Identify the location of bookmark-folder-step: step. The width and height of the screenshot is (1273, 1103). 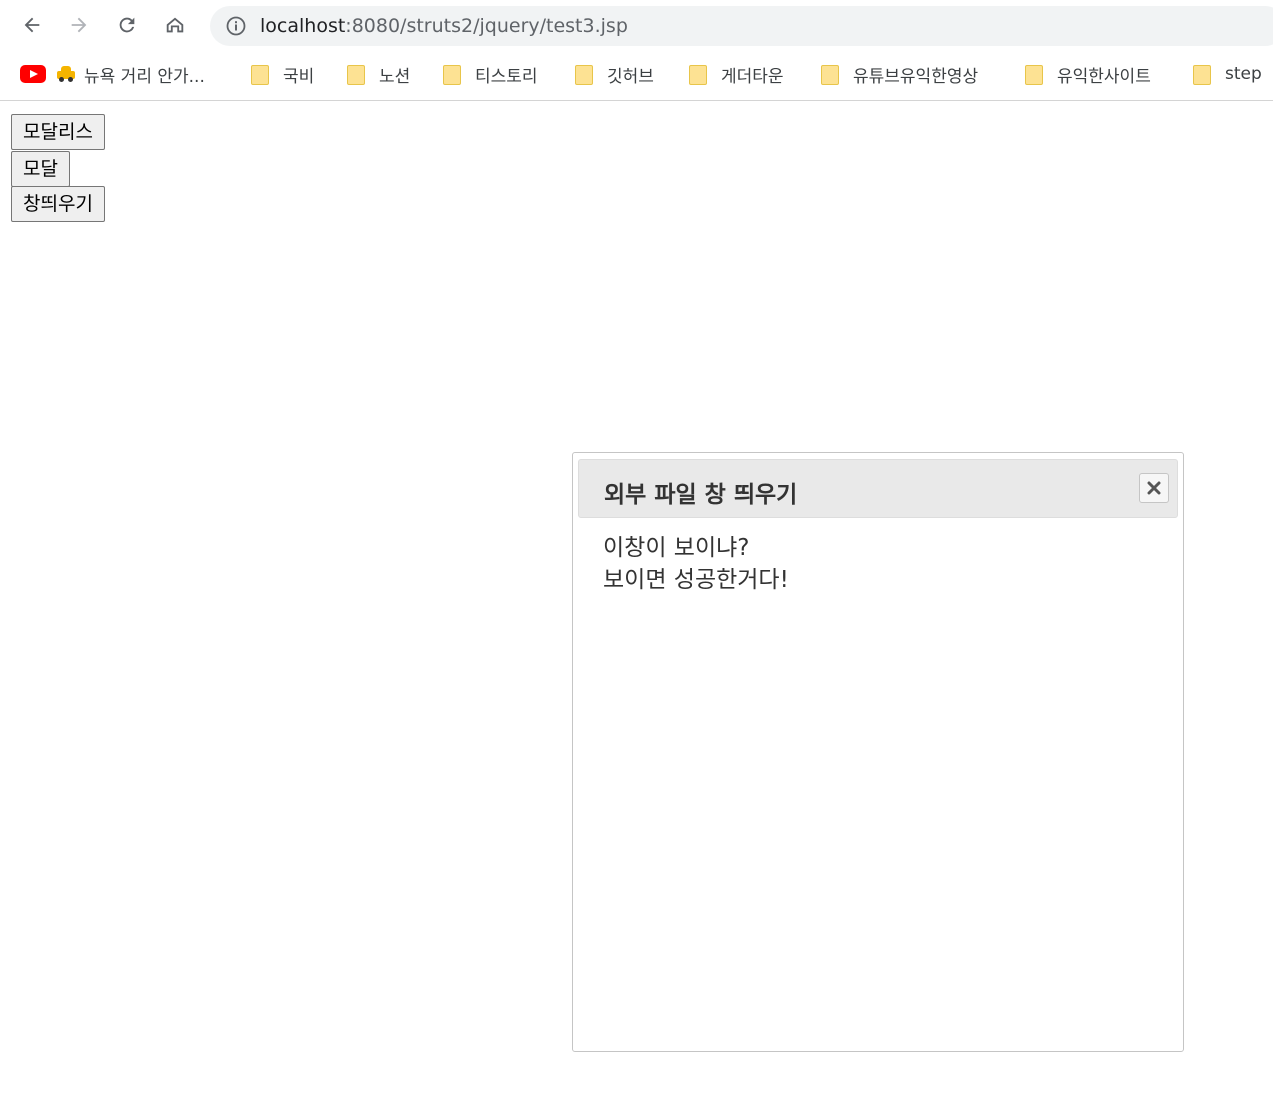
(1227, 74).